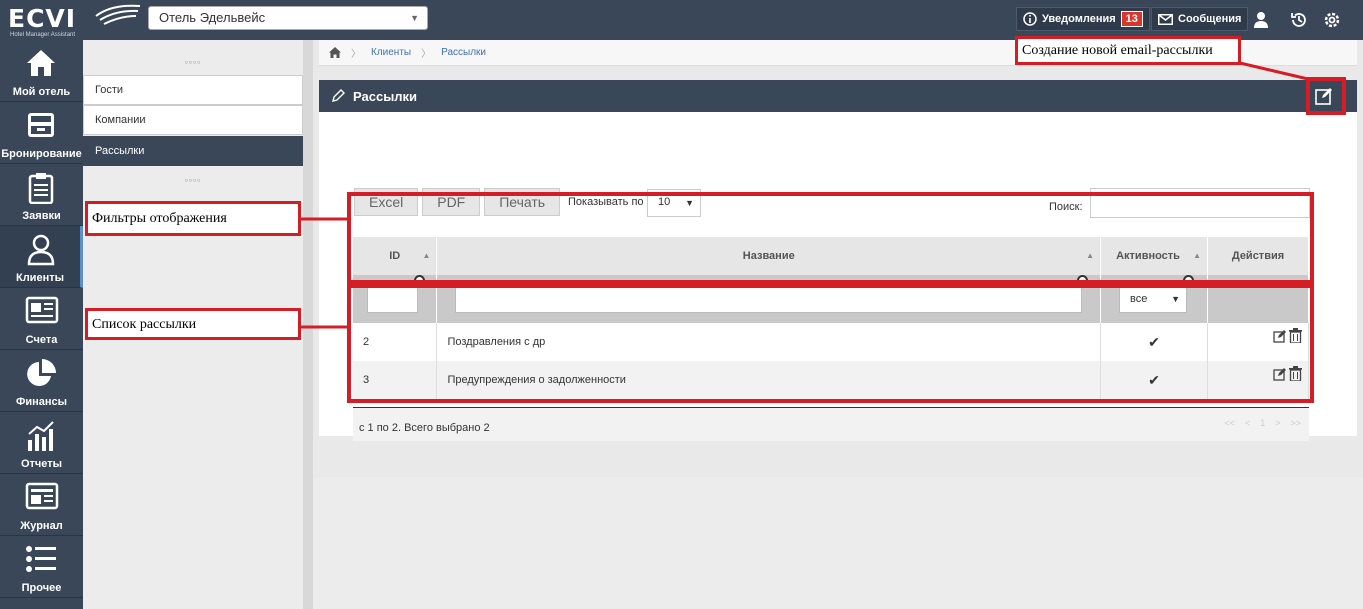 The height and width of the screenshot is (609, 1363). Describe the element at coordinates (159, 218) in the screenshot. I see `annotation-text: Фильтры отображения` at that location.